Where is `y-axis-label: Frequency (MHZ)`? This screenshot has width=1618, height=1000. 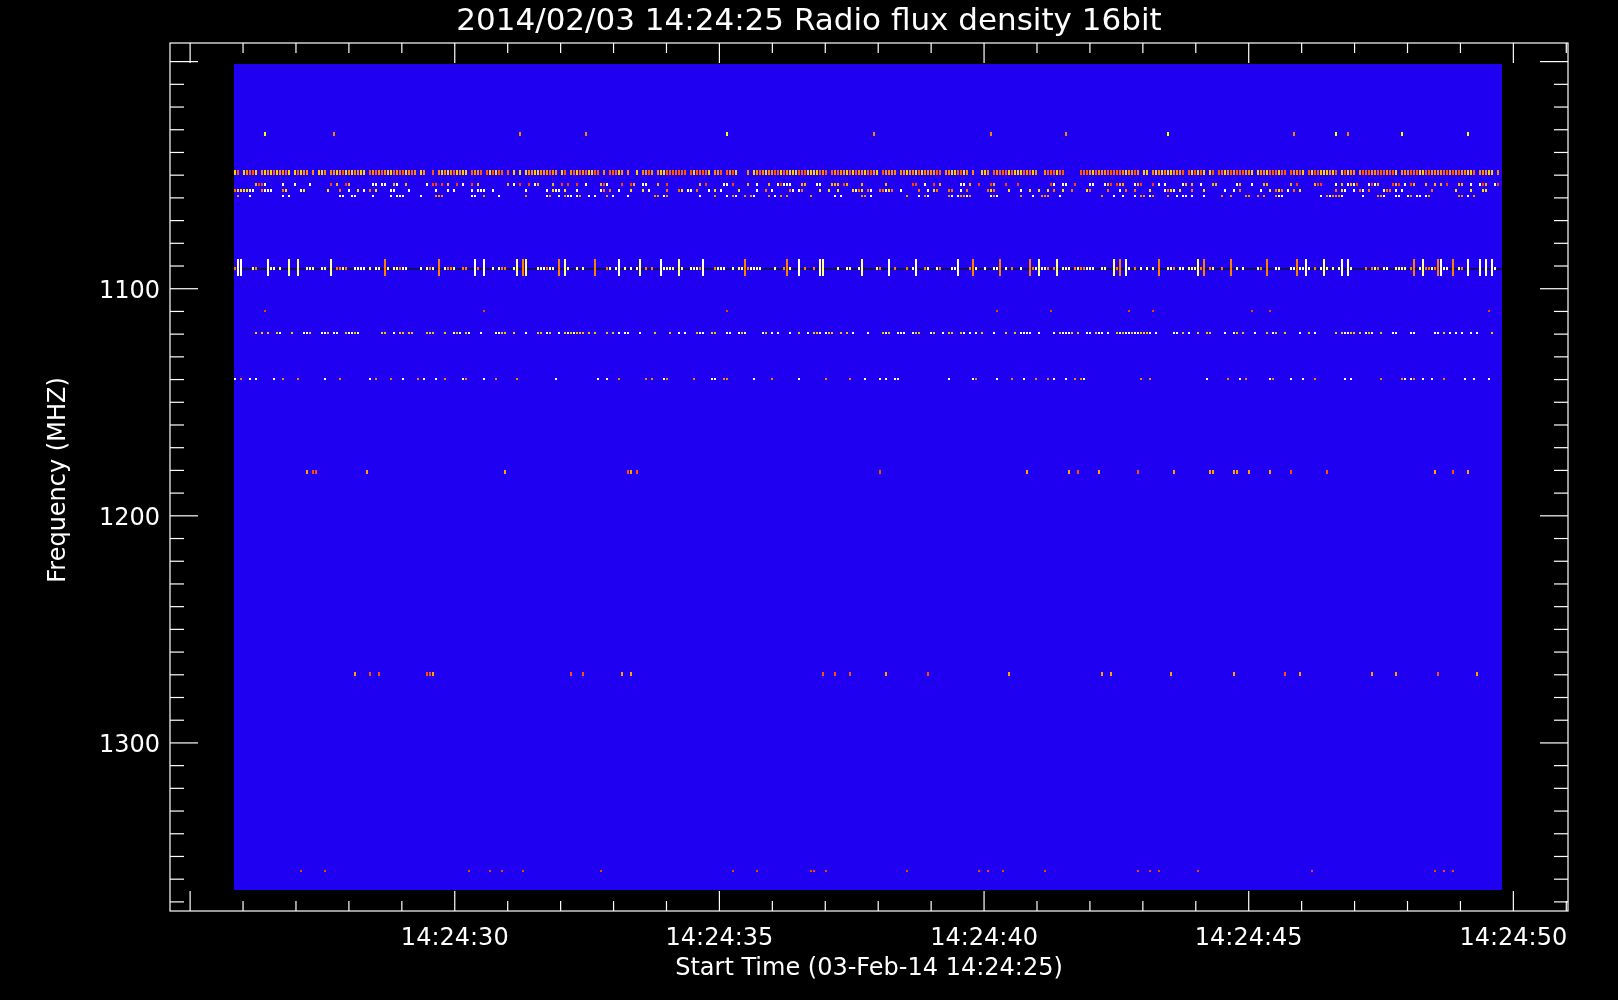
y-axis-label: Frequency (MHZ) is located at coordinates (57, 480).